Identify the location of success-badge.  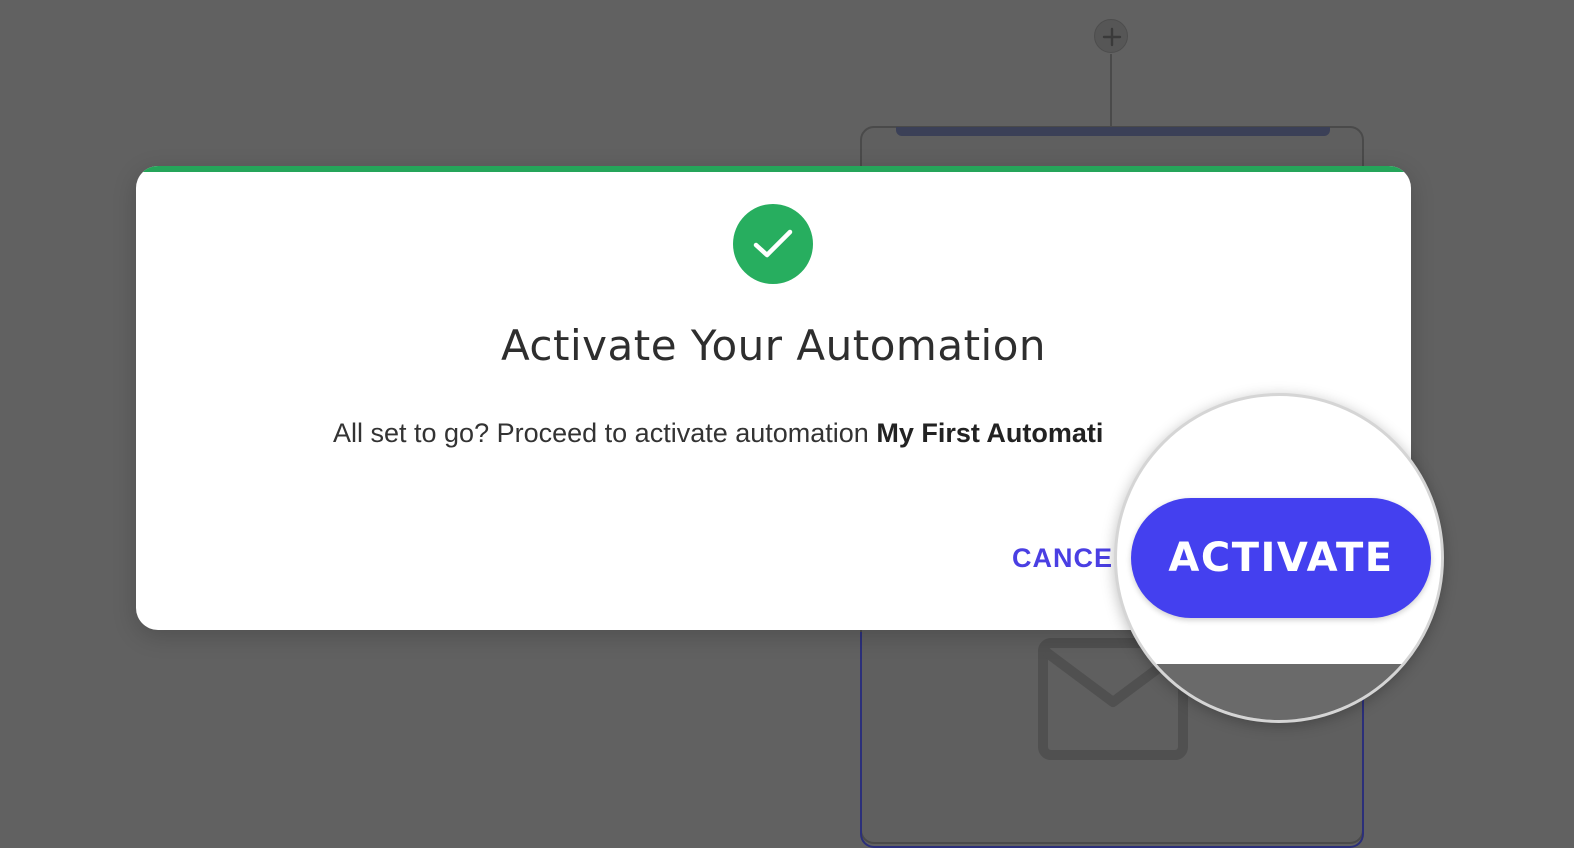
(773, 244).